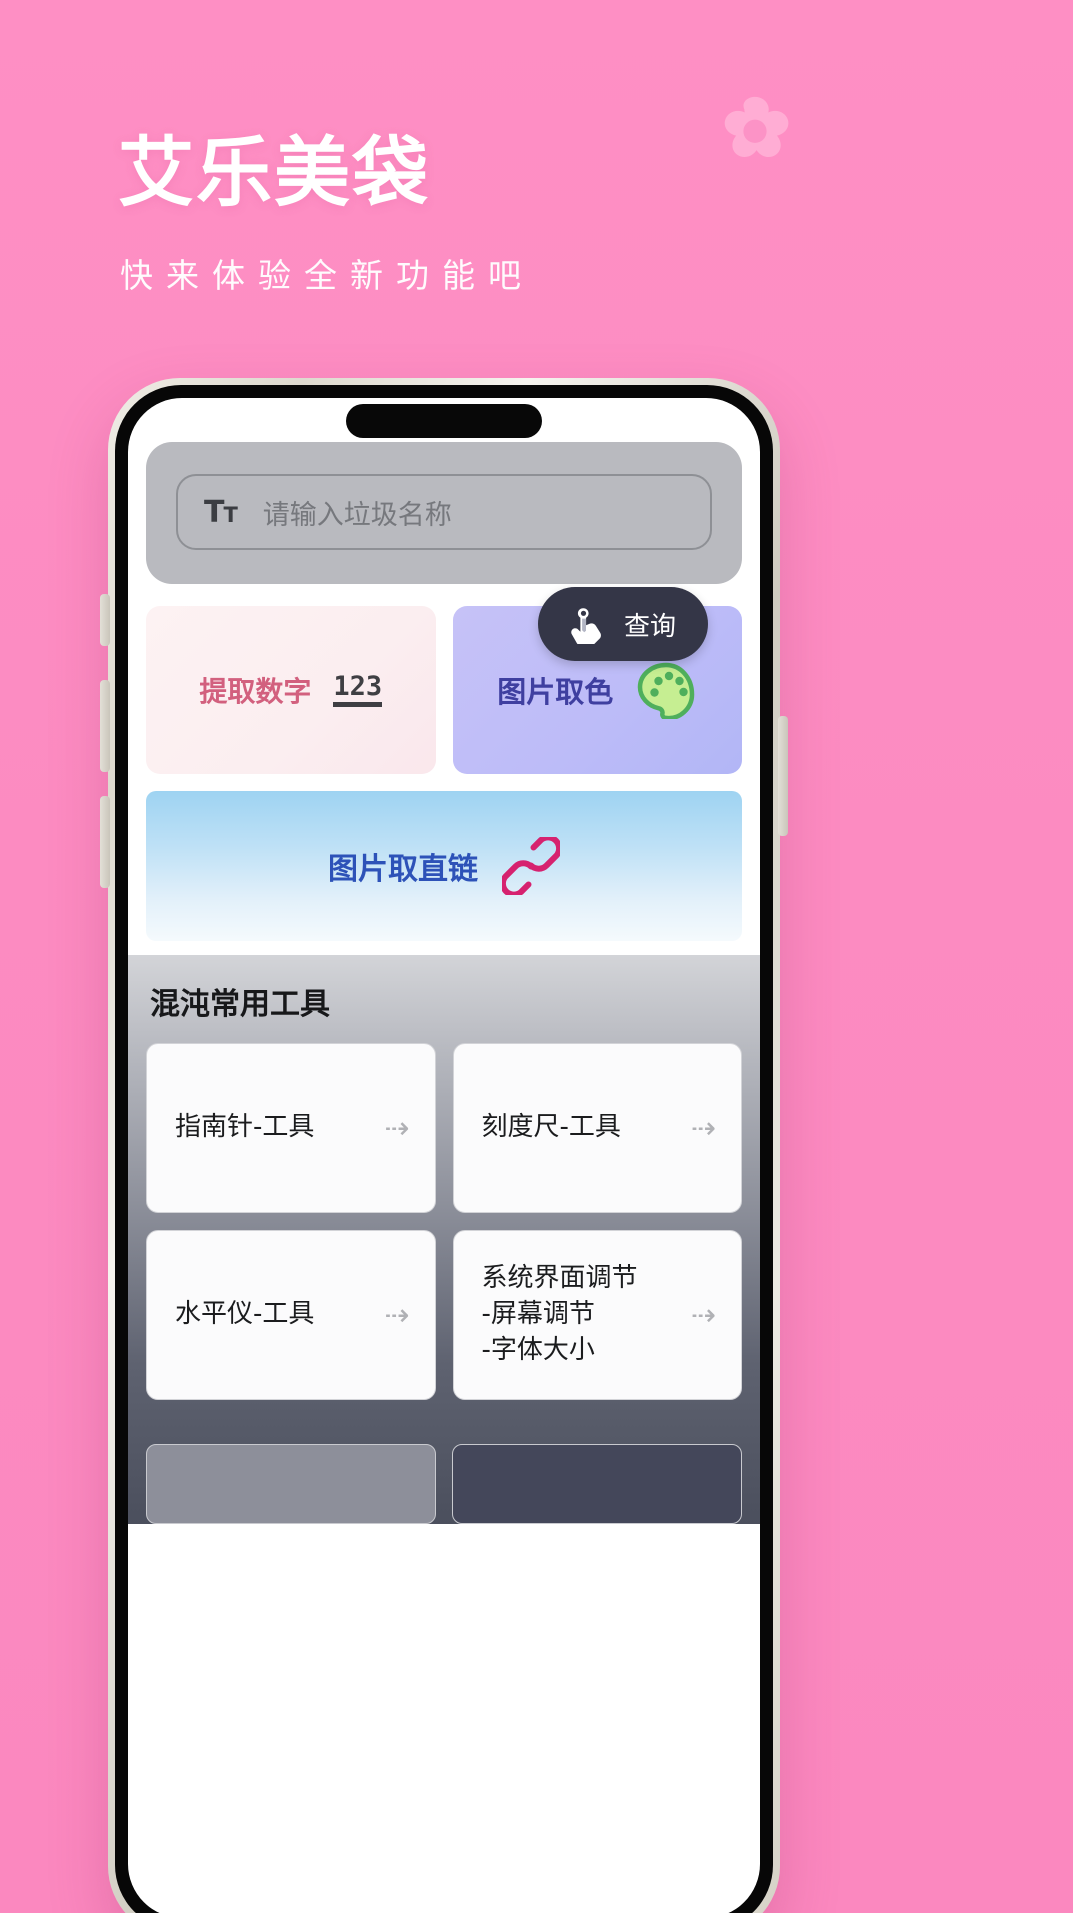 Image resolution: width=1073 pixels, height=1913 pixels. Describe the element at coordinates (274, 172) in the screenshot. I see `page-title: 艾乐美袋` at that location.